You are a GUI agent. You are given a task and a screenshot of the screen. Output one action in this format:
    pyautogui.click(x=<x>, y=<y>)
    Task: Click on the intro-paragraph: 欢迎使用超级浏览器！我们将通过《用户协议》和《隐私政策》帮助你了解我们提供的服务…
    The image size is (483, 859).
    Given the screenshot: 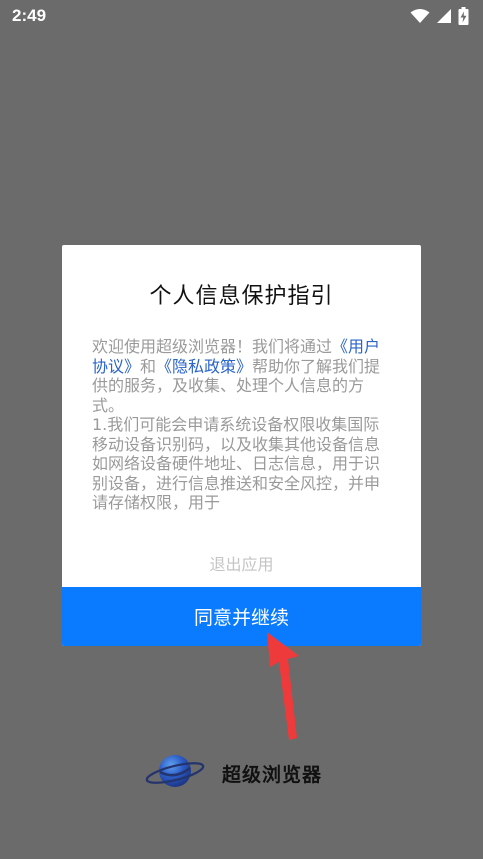 What is the action you would take?
    pyautogui.click(x=243, y=376)
    